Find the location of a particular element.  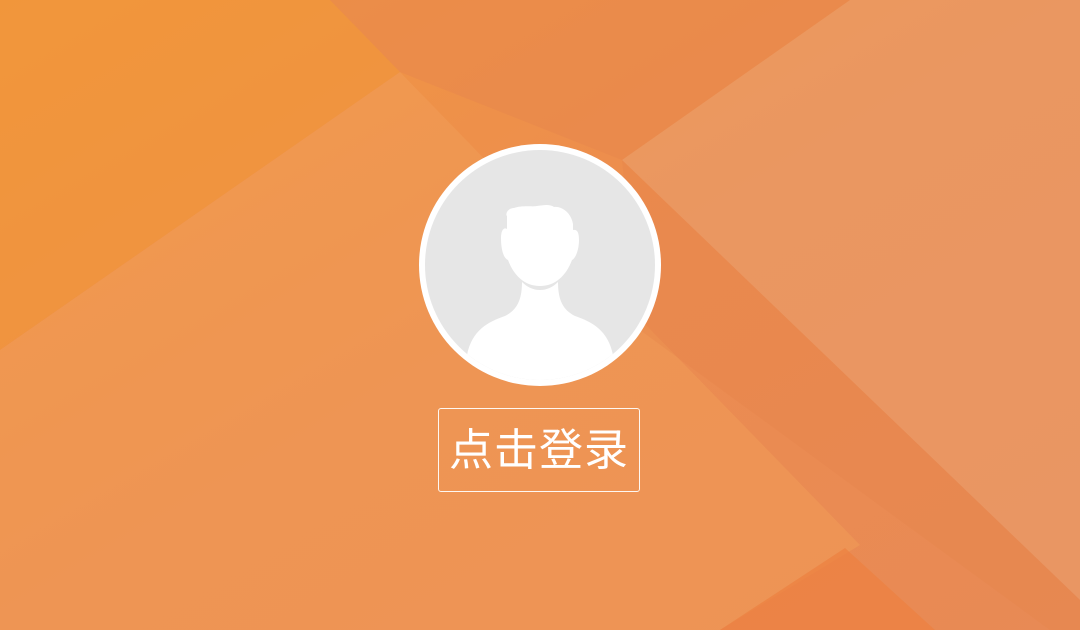

avatar is located at coordinates (540, 265).